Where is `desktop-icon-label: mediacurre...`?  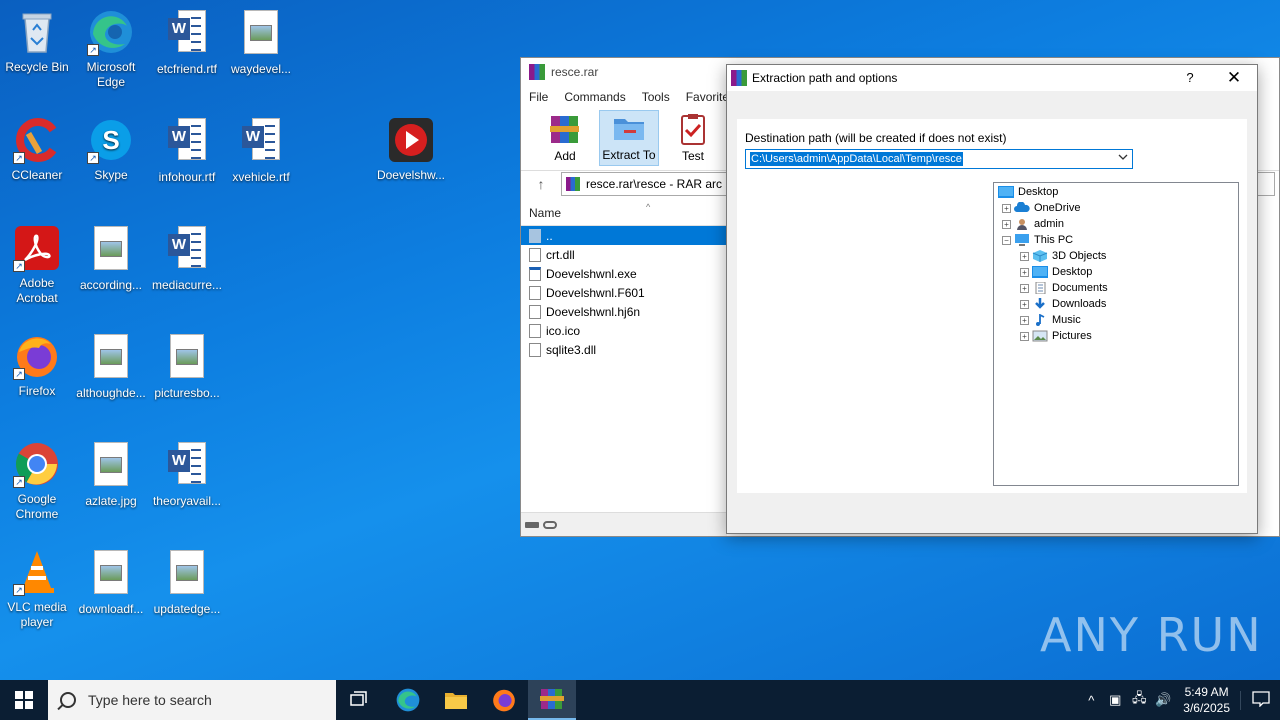 desktop-icon-label: mediacurre... is located at coordinates (187, 285).